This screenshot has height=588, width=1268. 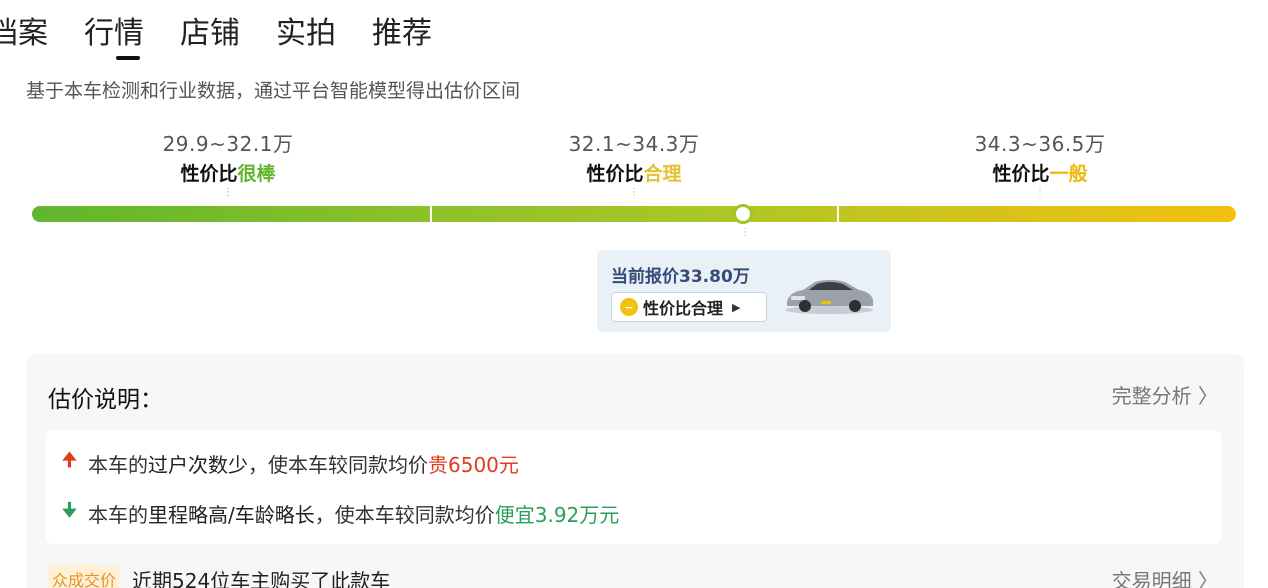 I want to click on price-range-bar, so click(x=634, y=214).